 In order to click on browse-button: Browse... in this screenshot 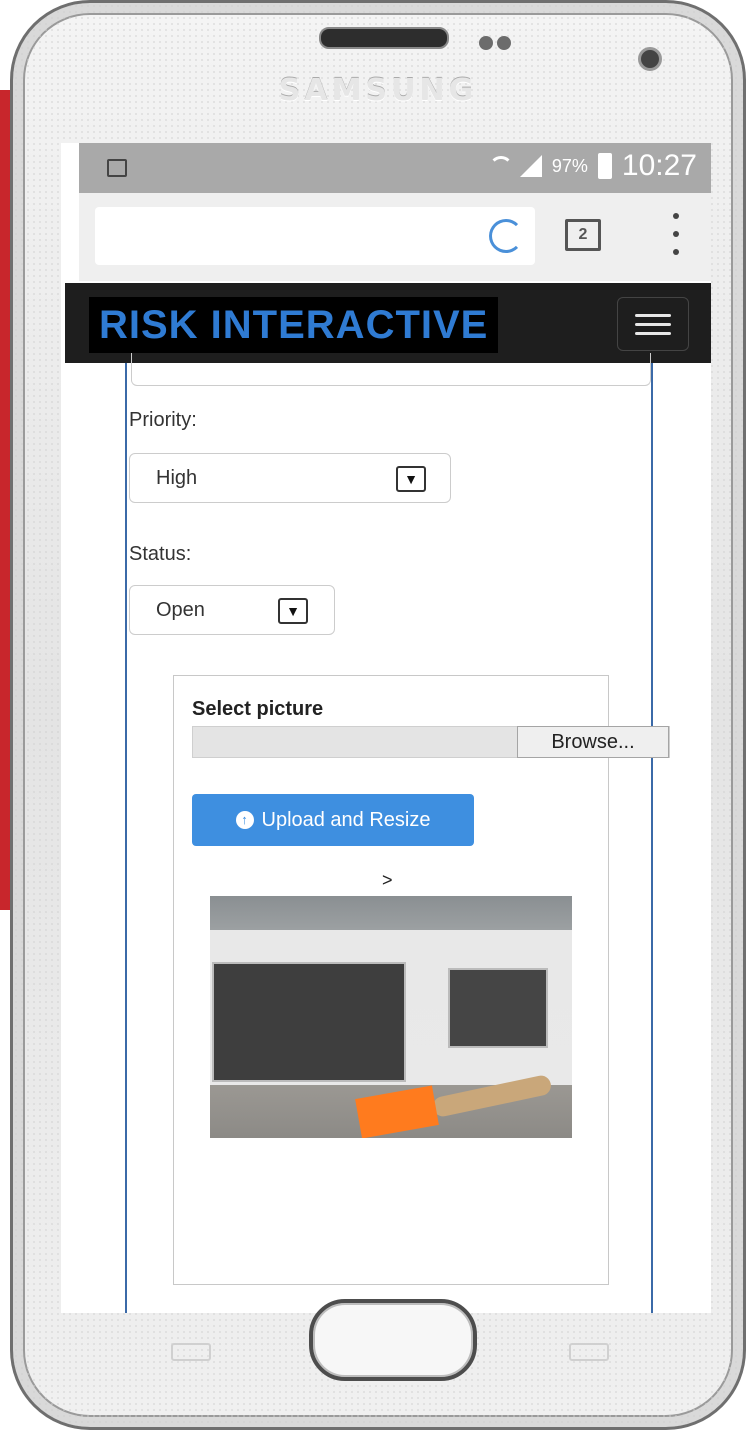, I will do `click(593, 742)`.